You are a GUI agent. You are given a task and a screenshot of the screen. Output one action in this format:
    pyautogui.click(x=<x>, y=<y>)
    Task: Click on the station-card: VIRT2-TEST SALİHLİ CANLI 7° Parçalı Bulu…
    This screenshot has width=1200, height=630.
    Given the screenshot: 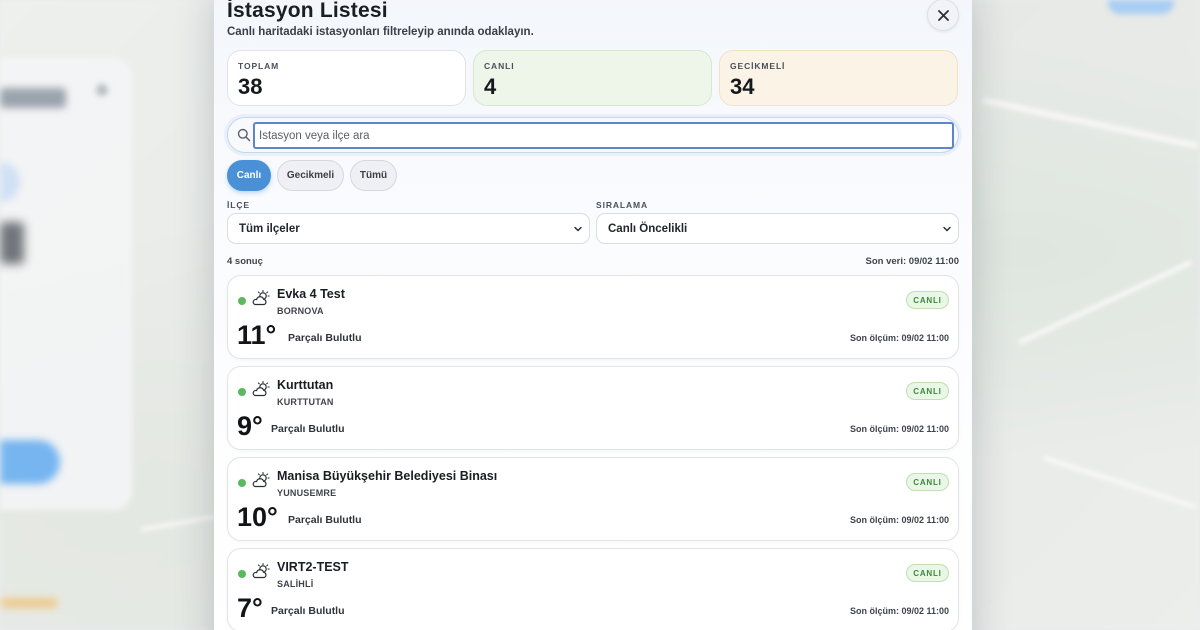 What is the action you would take?
    pyautogui.click(x=593, y=589)
    